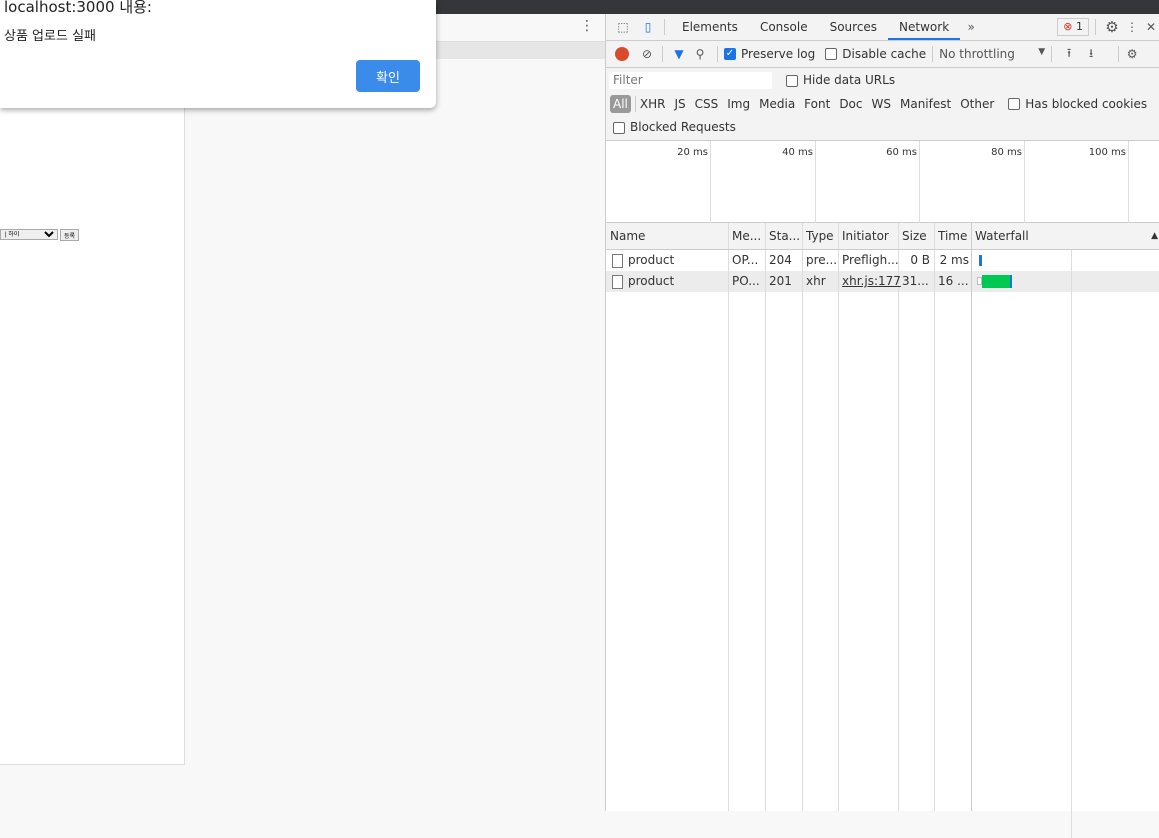 The width and height of the screenshot is (1159, 838). Describe the element at coordinates (647, 54) in the screenshot. I see `clear-icon: ⊘` at that location.